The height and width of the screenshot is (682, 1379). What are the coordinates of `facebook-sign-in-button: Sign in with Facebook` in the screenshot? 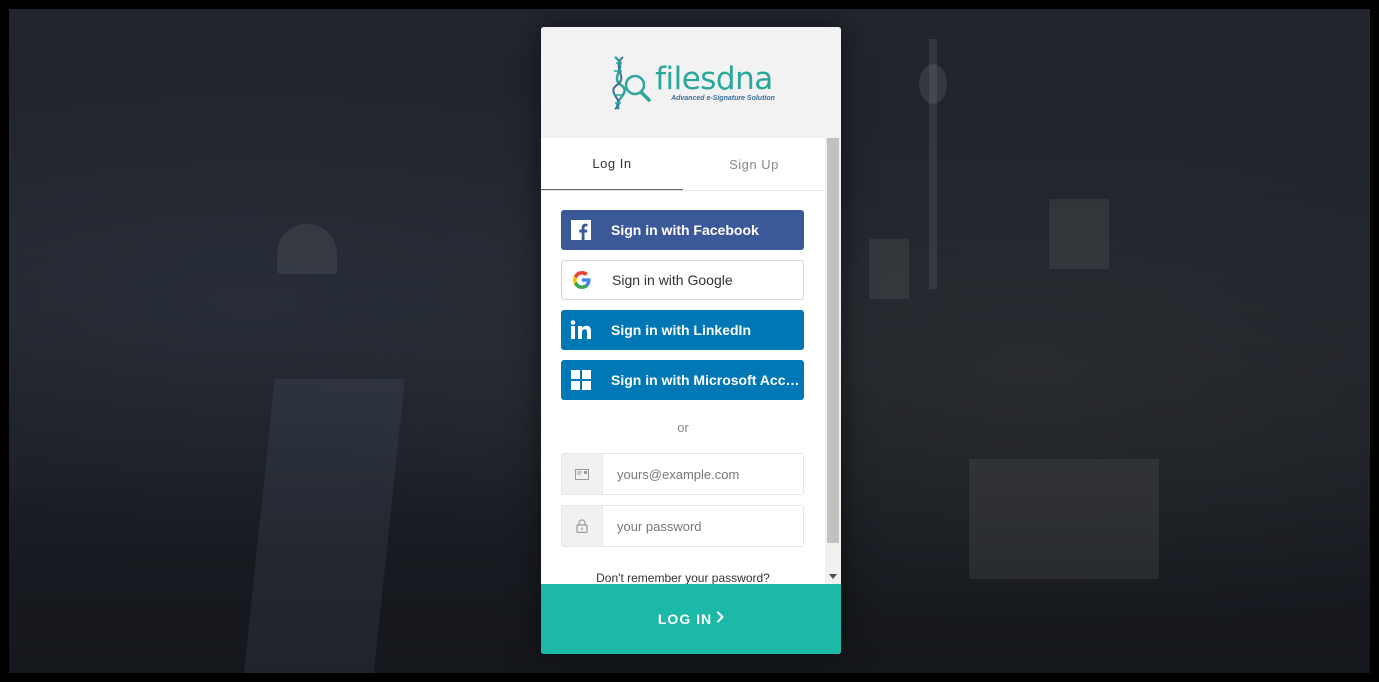 It's located at (682, 230).